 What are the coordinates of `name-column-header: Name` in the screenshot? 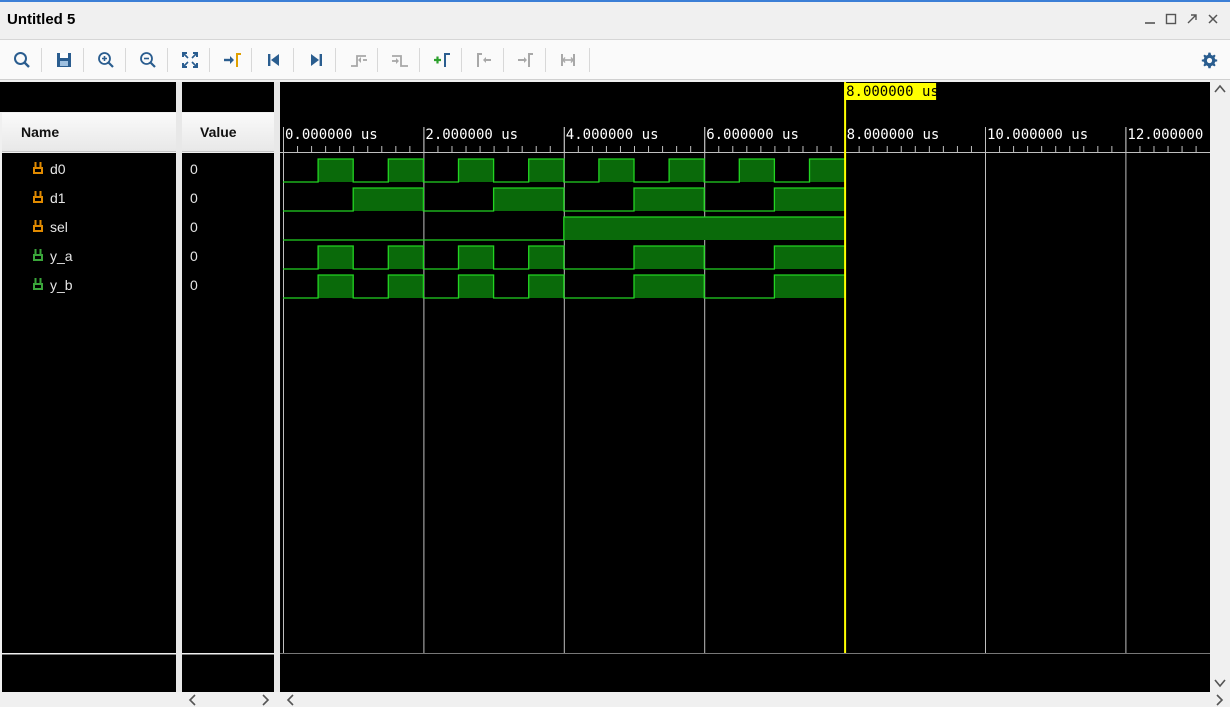 It's located at (89, 132).